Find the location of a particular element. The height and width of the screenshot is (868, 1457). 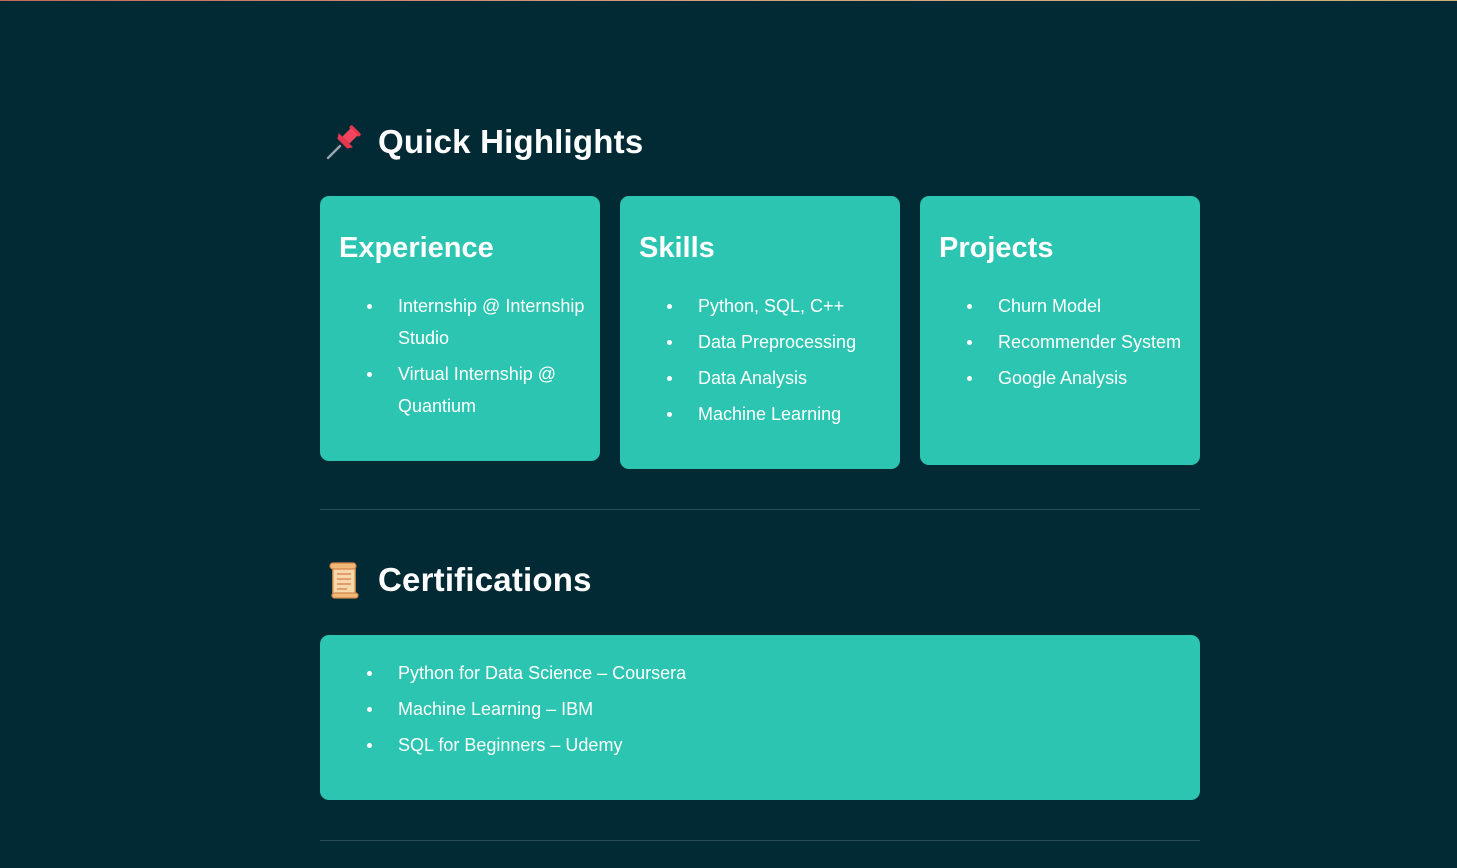

experience-title: Experience is located at coordinates (416, 248).